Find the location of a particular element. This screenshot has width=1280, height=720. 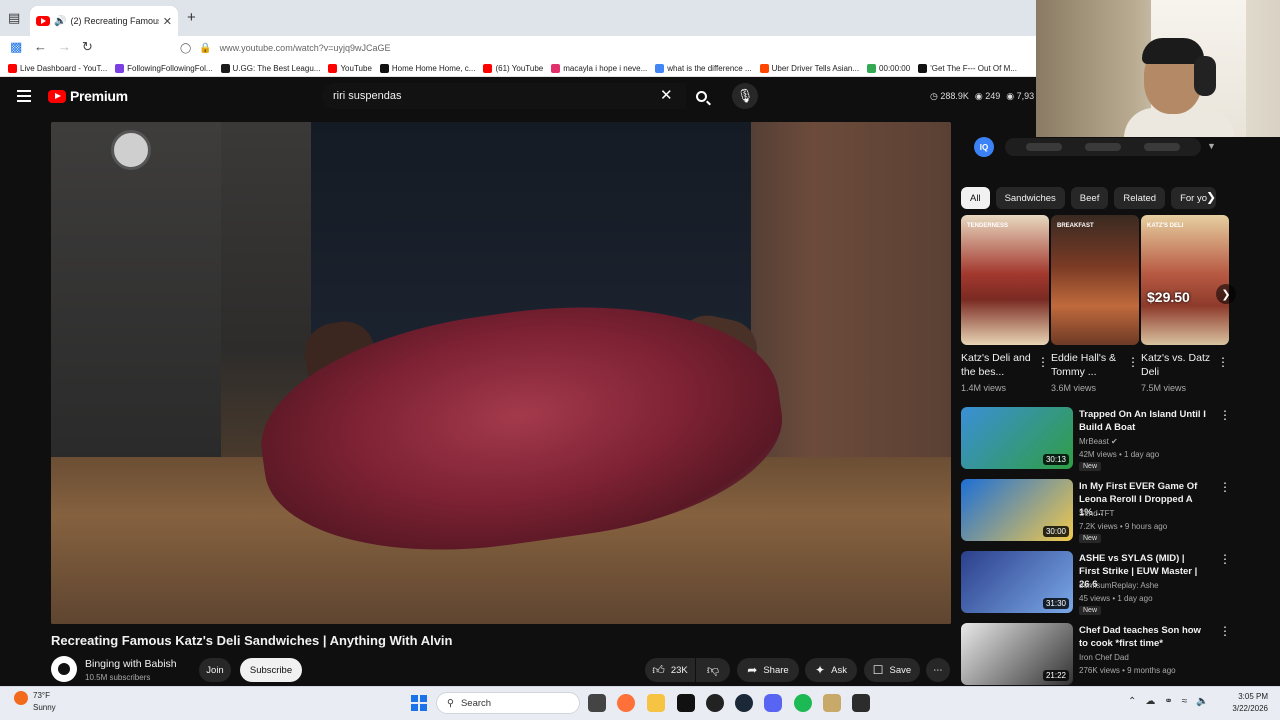

filter-chip: Sandwiches is located at coordinates (1030, 198).